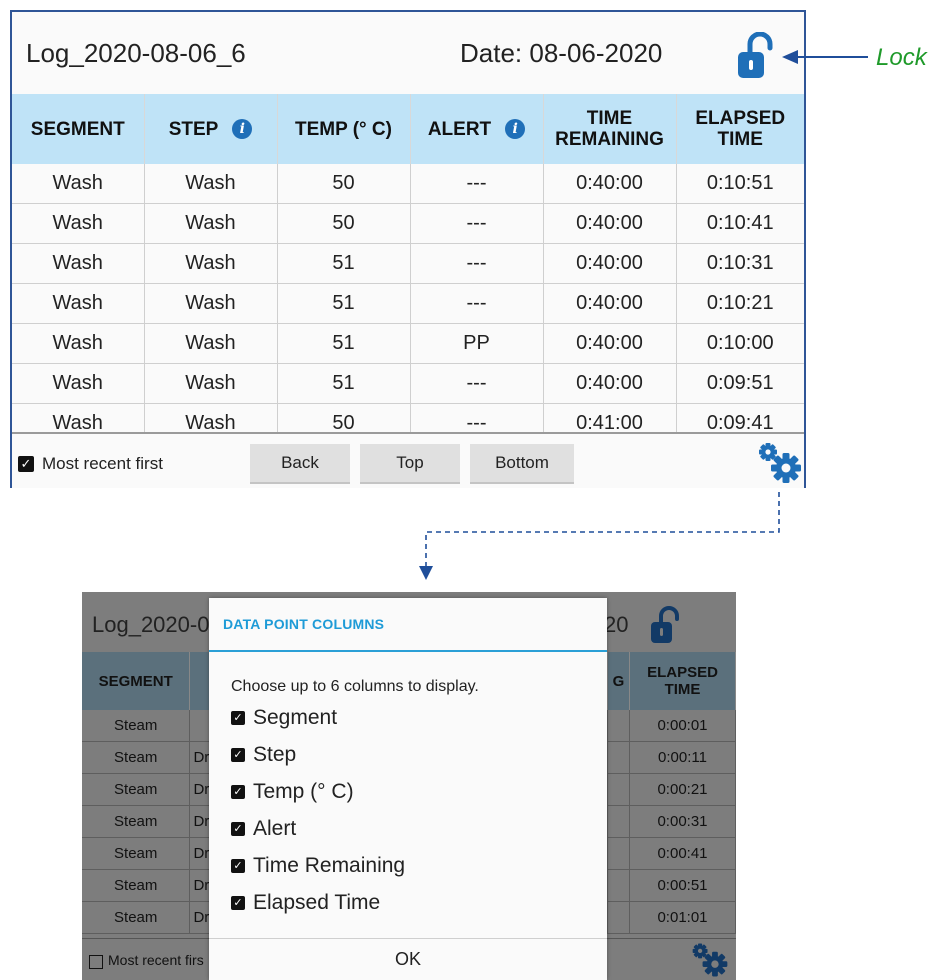 This screenshot has height=980, width=940. Describe the element at coordinates (200, 681) in the screenshot. I see `column-header-step` at that location.